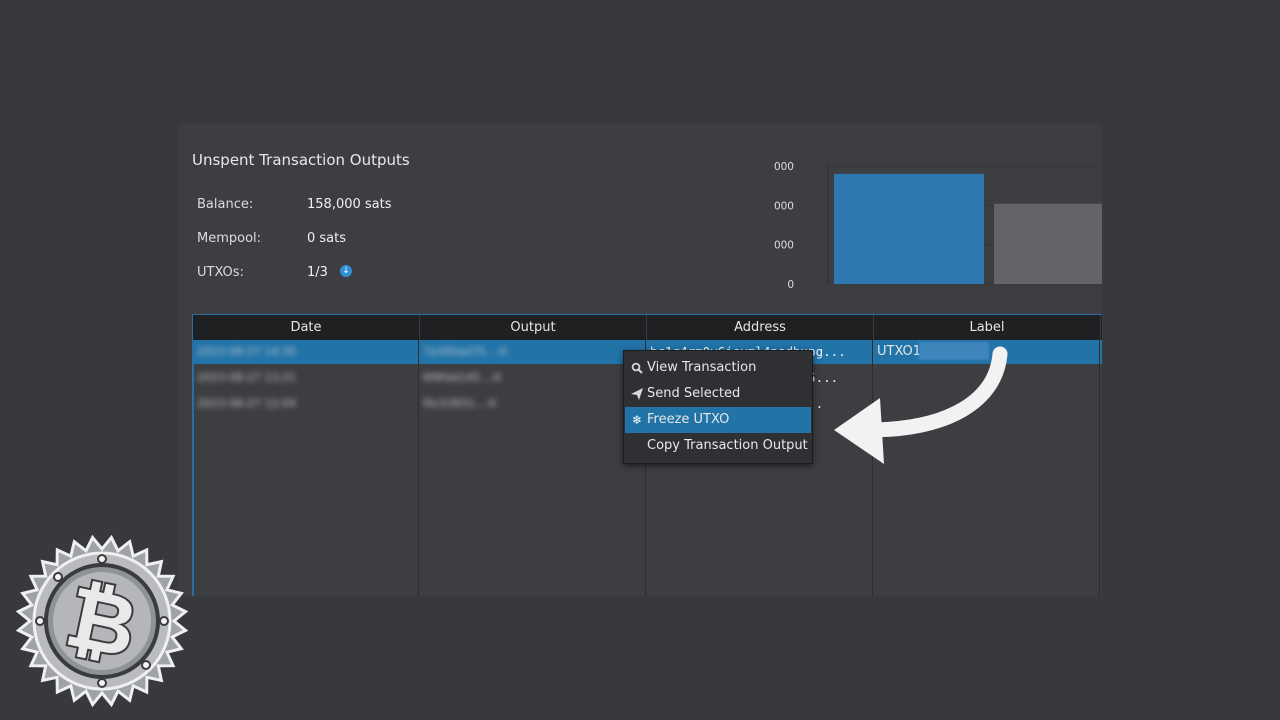  I want to click on chart-bars, so click(968, 228).